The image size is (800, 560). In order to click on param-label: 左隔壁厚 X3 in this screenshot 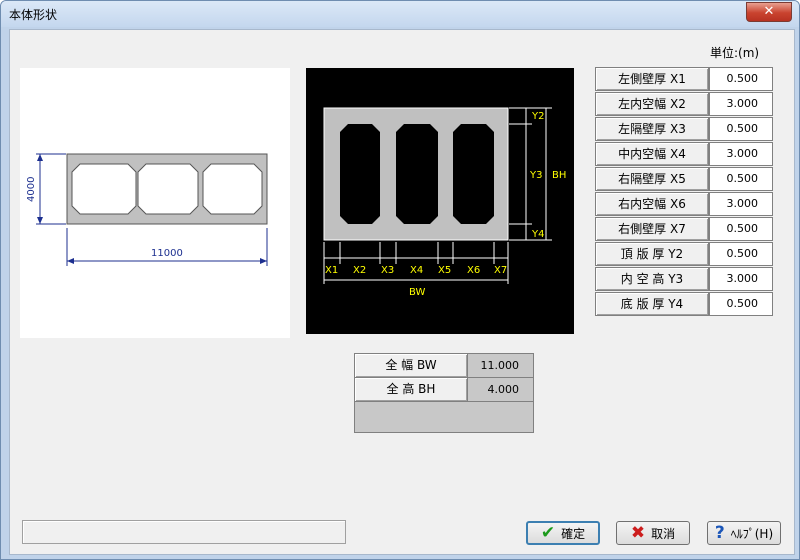, I will do `click(652, 129)`.